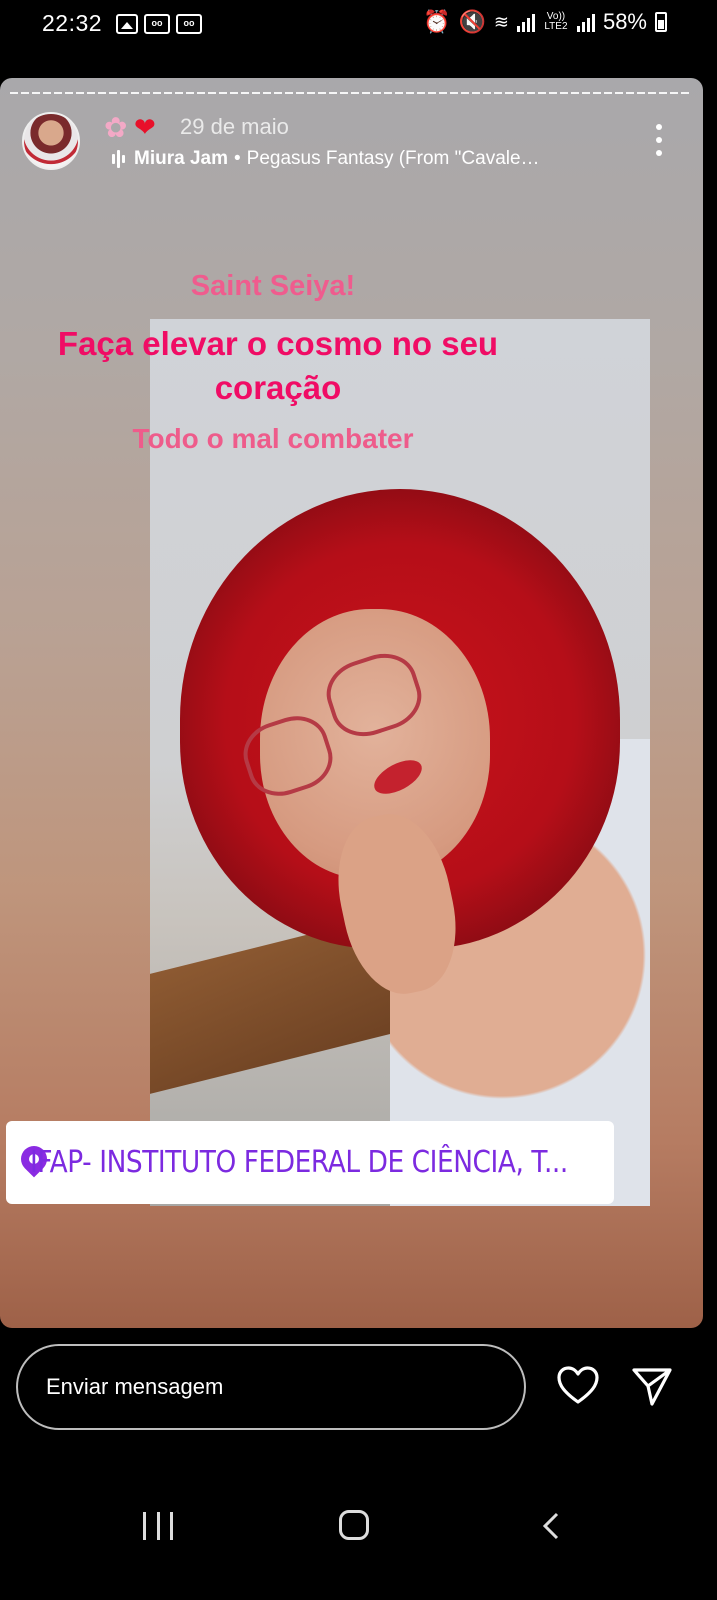 The image size is (717, 1600). I want to click on image-icon, so click(127, 24).